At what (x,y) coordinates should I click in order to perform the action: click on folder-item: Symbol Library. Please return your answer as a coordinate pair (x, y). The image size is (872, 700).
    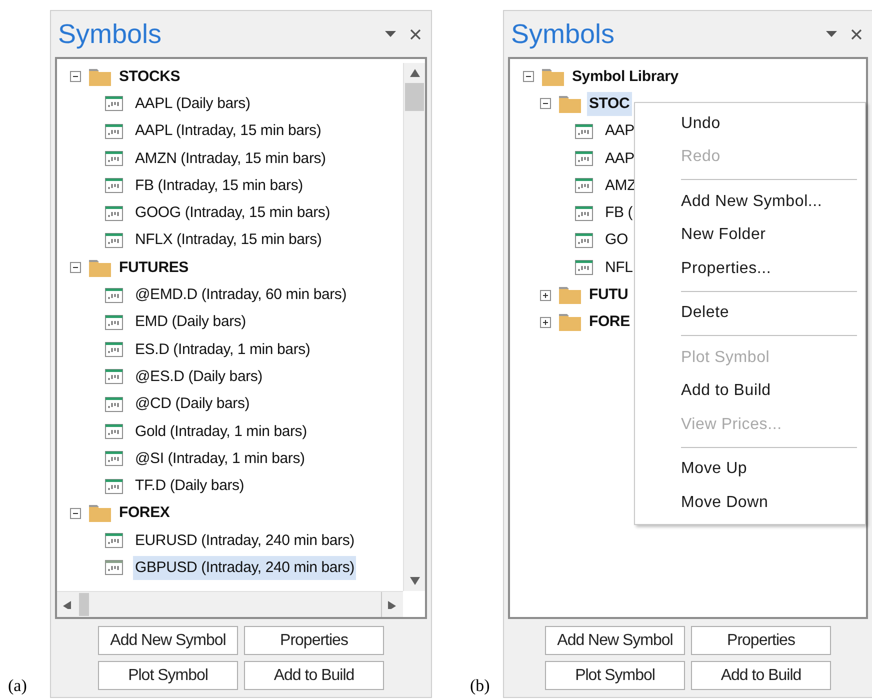
    Looking at the image, I should click on (625, 76).